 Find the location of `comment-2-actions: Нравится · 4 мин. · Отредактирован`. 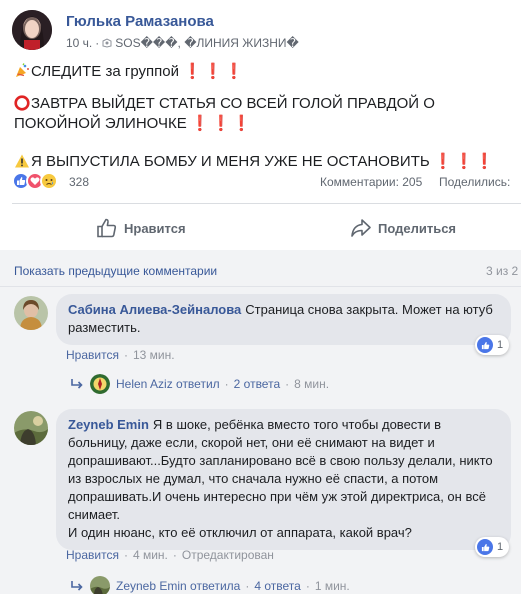

comment-2-actions: Нравится · 4 мин. · Отредактирован is located at coordinates (170, 555).